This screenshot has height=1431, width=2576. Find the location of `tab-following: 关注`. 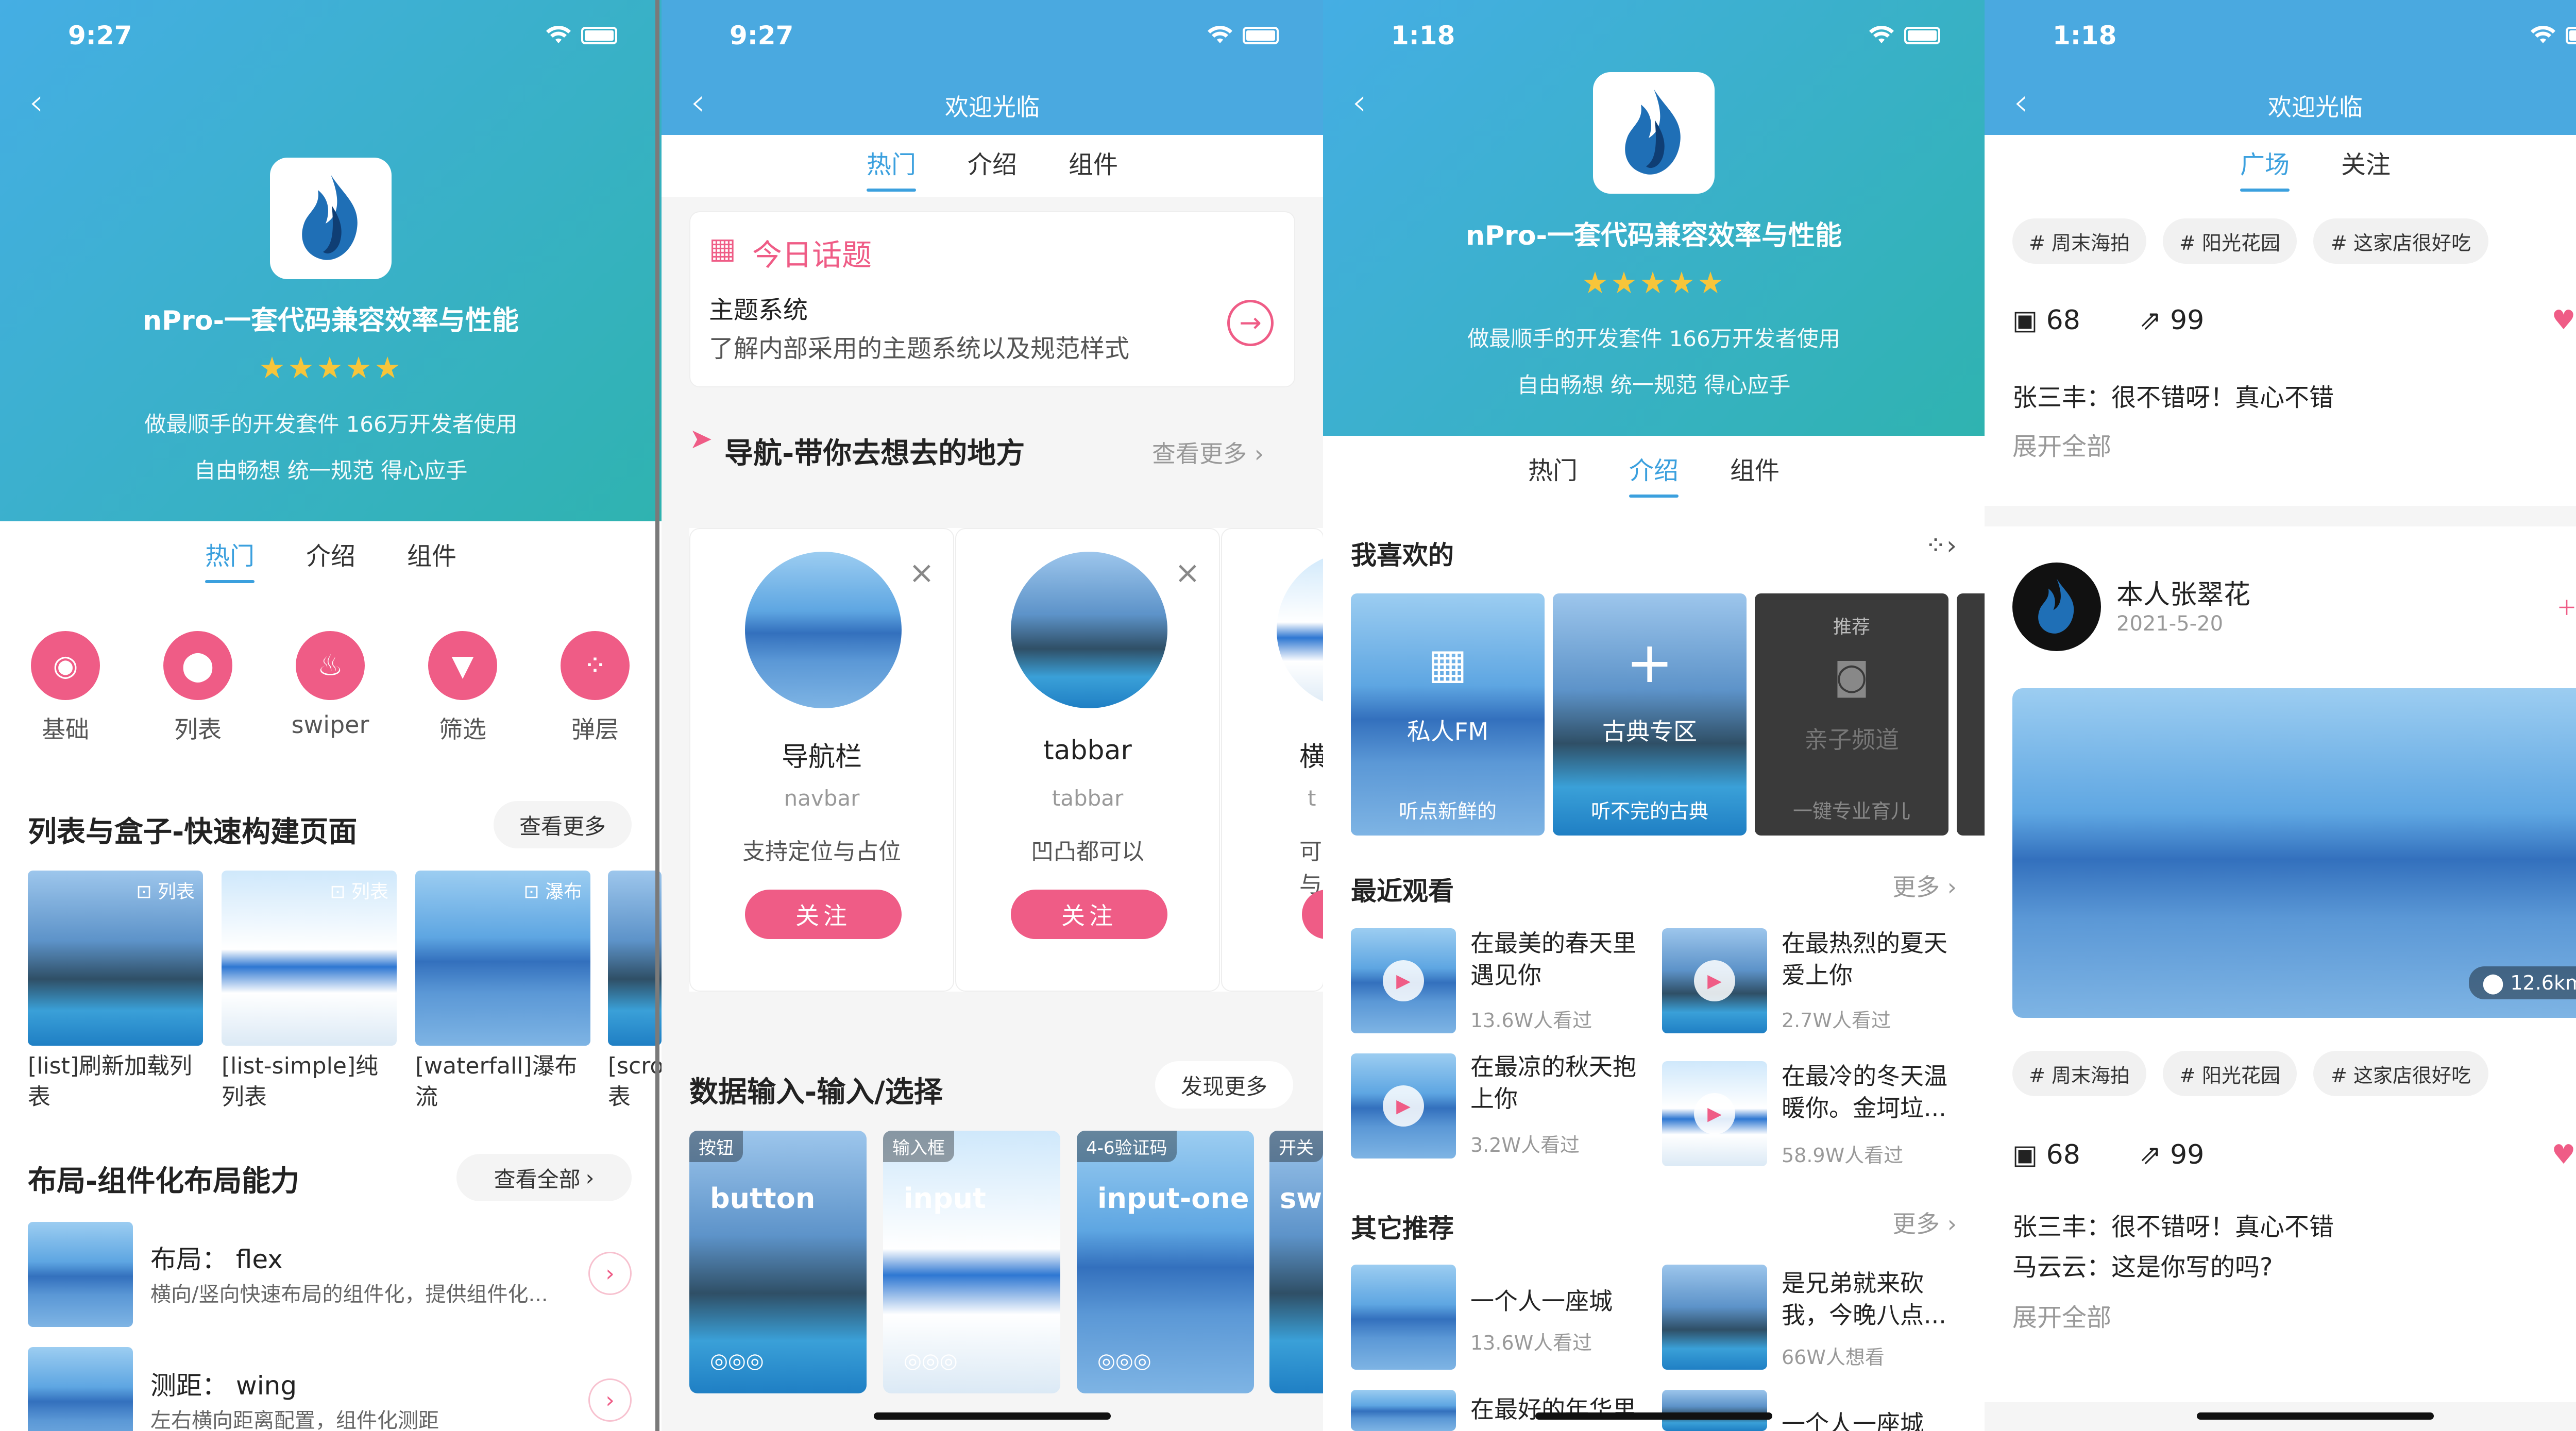

tab-following: 关注 is located at coordinates (2366, 166).